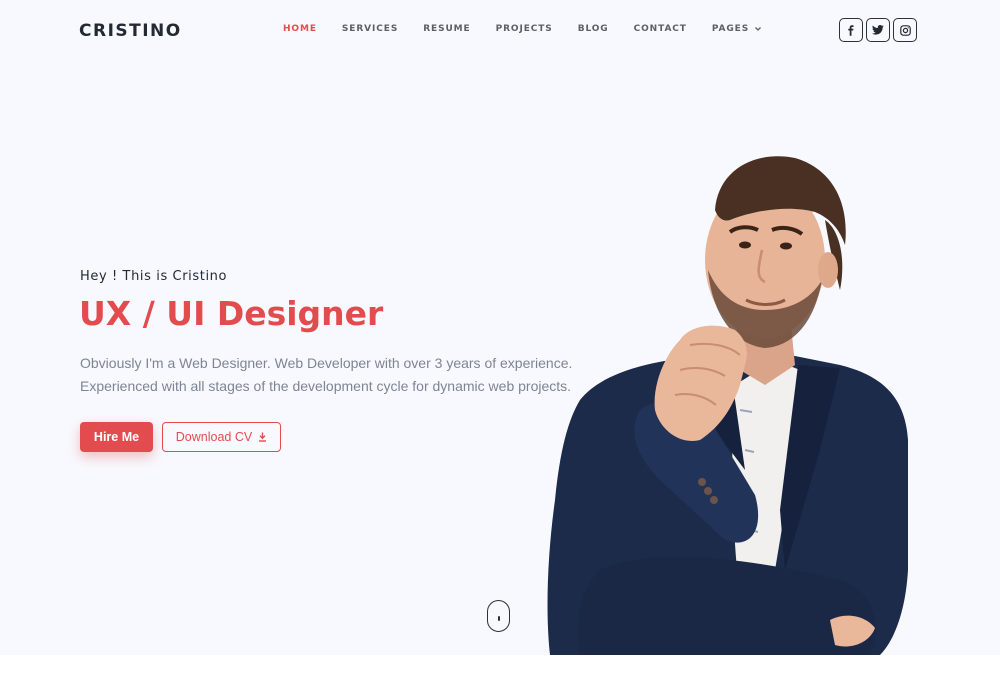 The image size is (1000, 690). I want to click on nav-resume: RESUME, so click(446, 29).